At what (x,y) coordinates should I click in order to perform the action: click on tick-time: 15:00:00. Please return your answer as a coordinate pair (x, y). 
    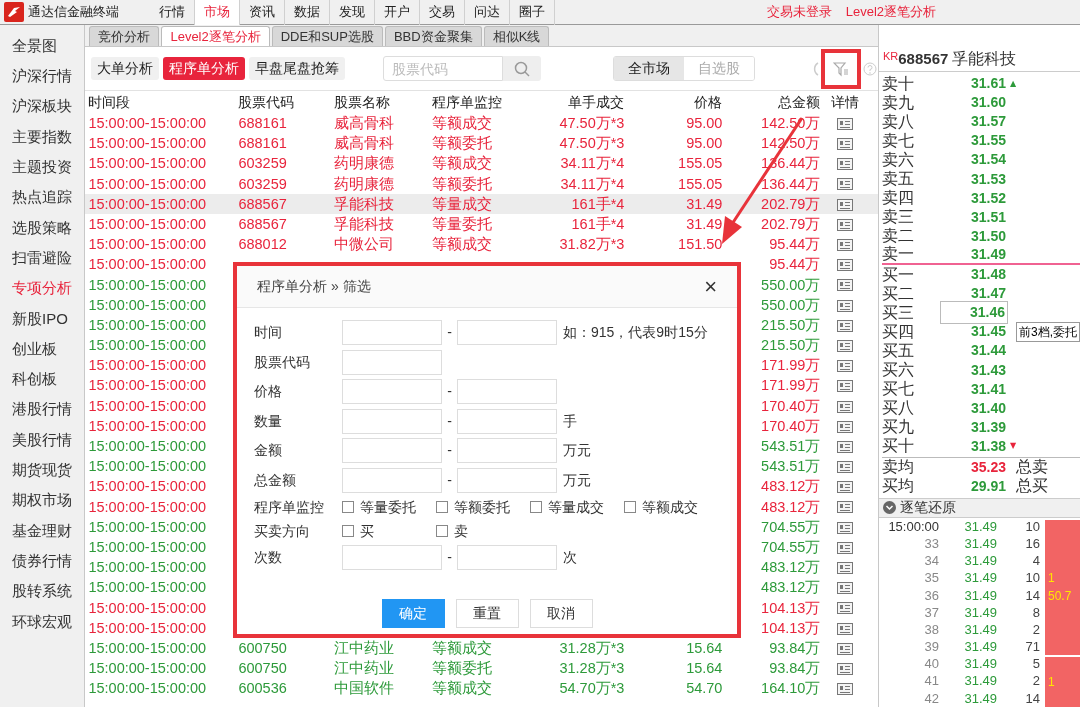
    Looking at the image, I should click on (913, 526).